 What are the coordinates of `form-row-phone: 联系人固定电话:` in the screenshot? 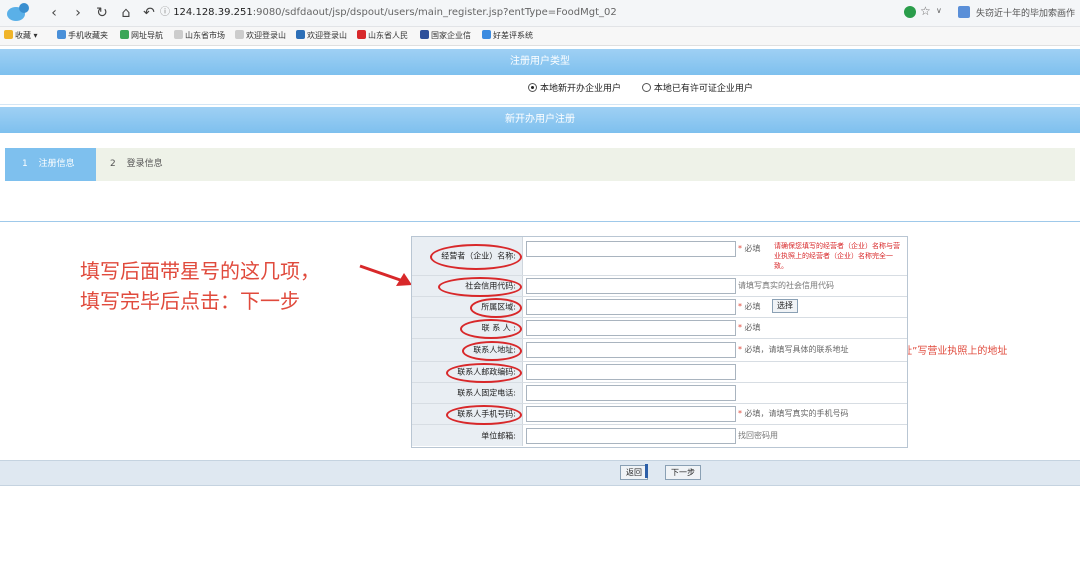 It's located at (659, 393).